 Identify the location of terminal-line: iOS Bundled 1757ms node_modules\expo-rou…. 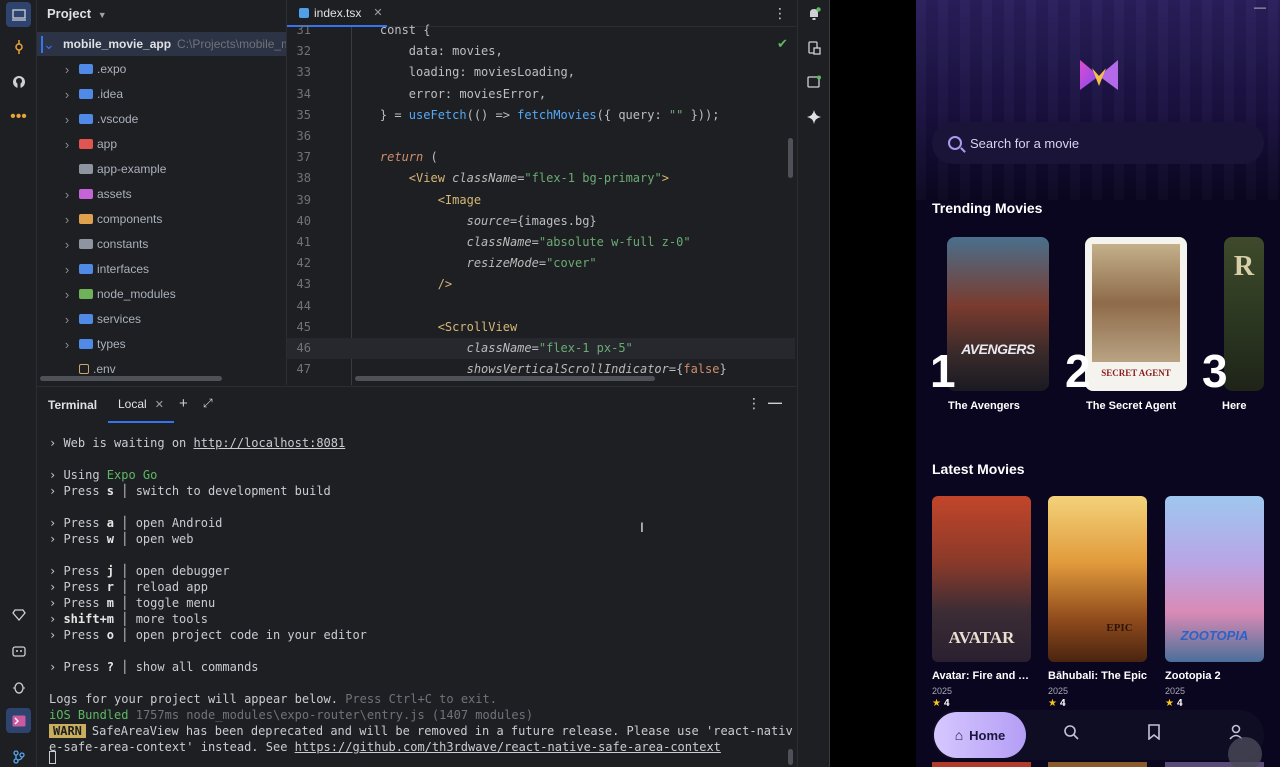
(291, 715).